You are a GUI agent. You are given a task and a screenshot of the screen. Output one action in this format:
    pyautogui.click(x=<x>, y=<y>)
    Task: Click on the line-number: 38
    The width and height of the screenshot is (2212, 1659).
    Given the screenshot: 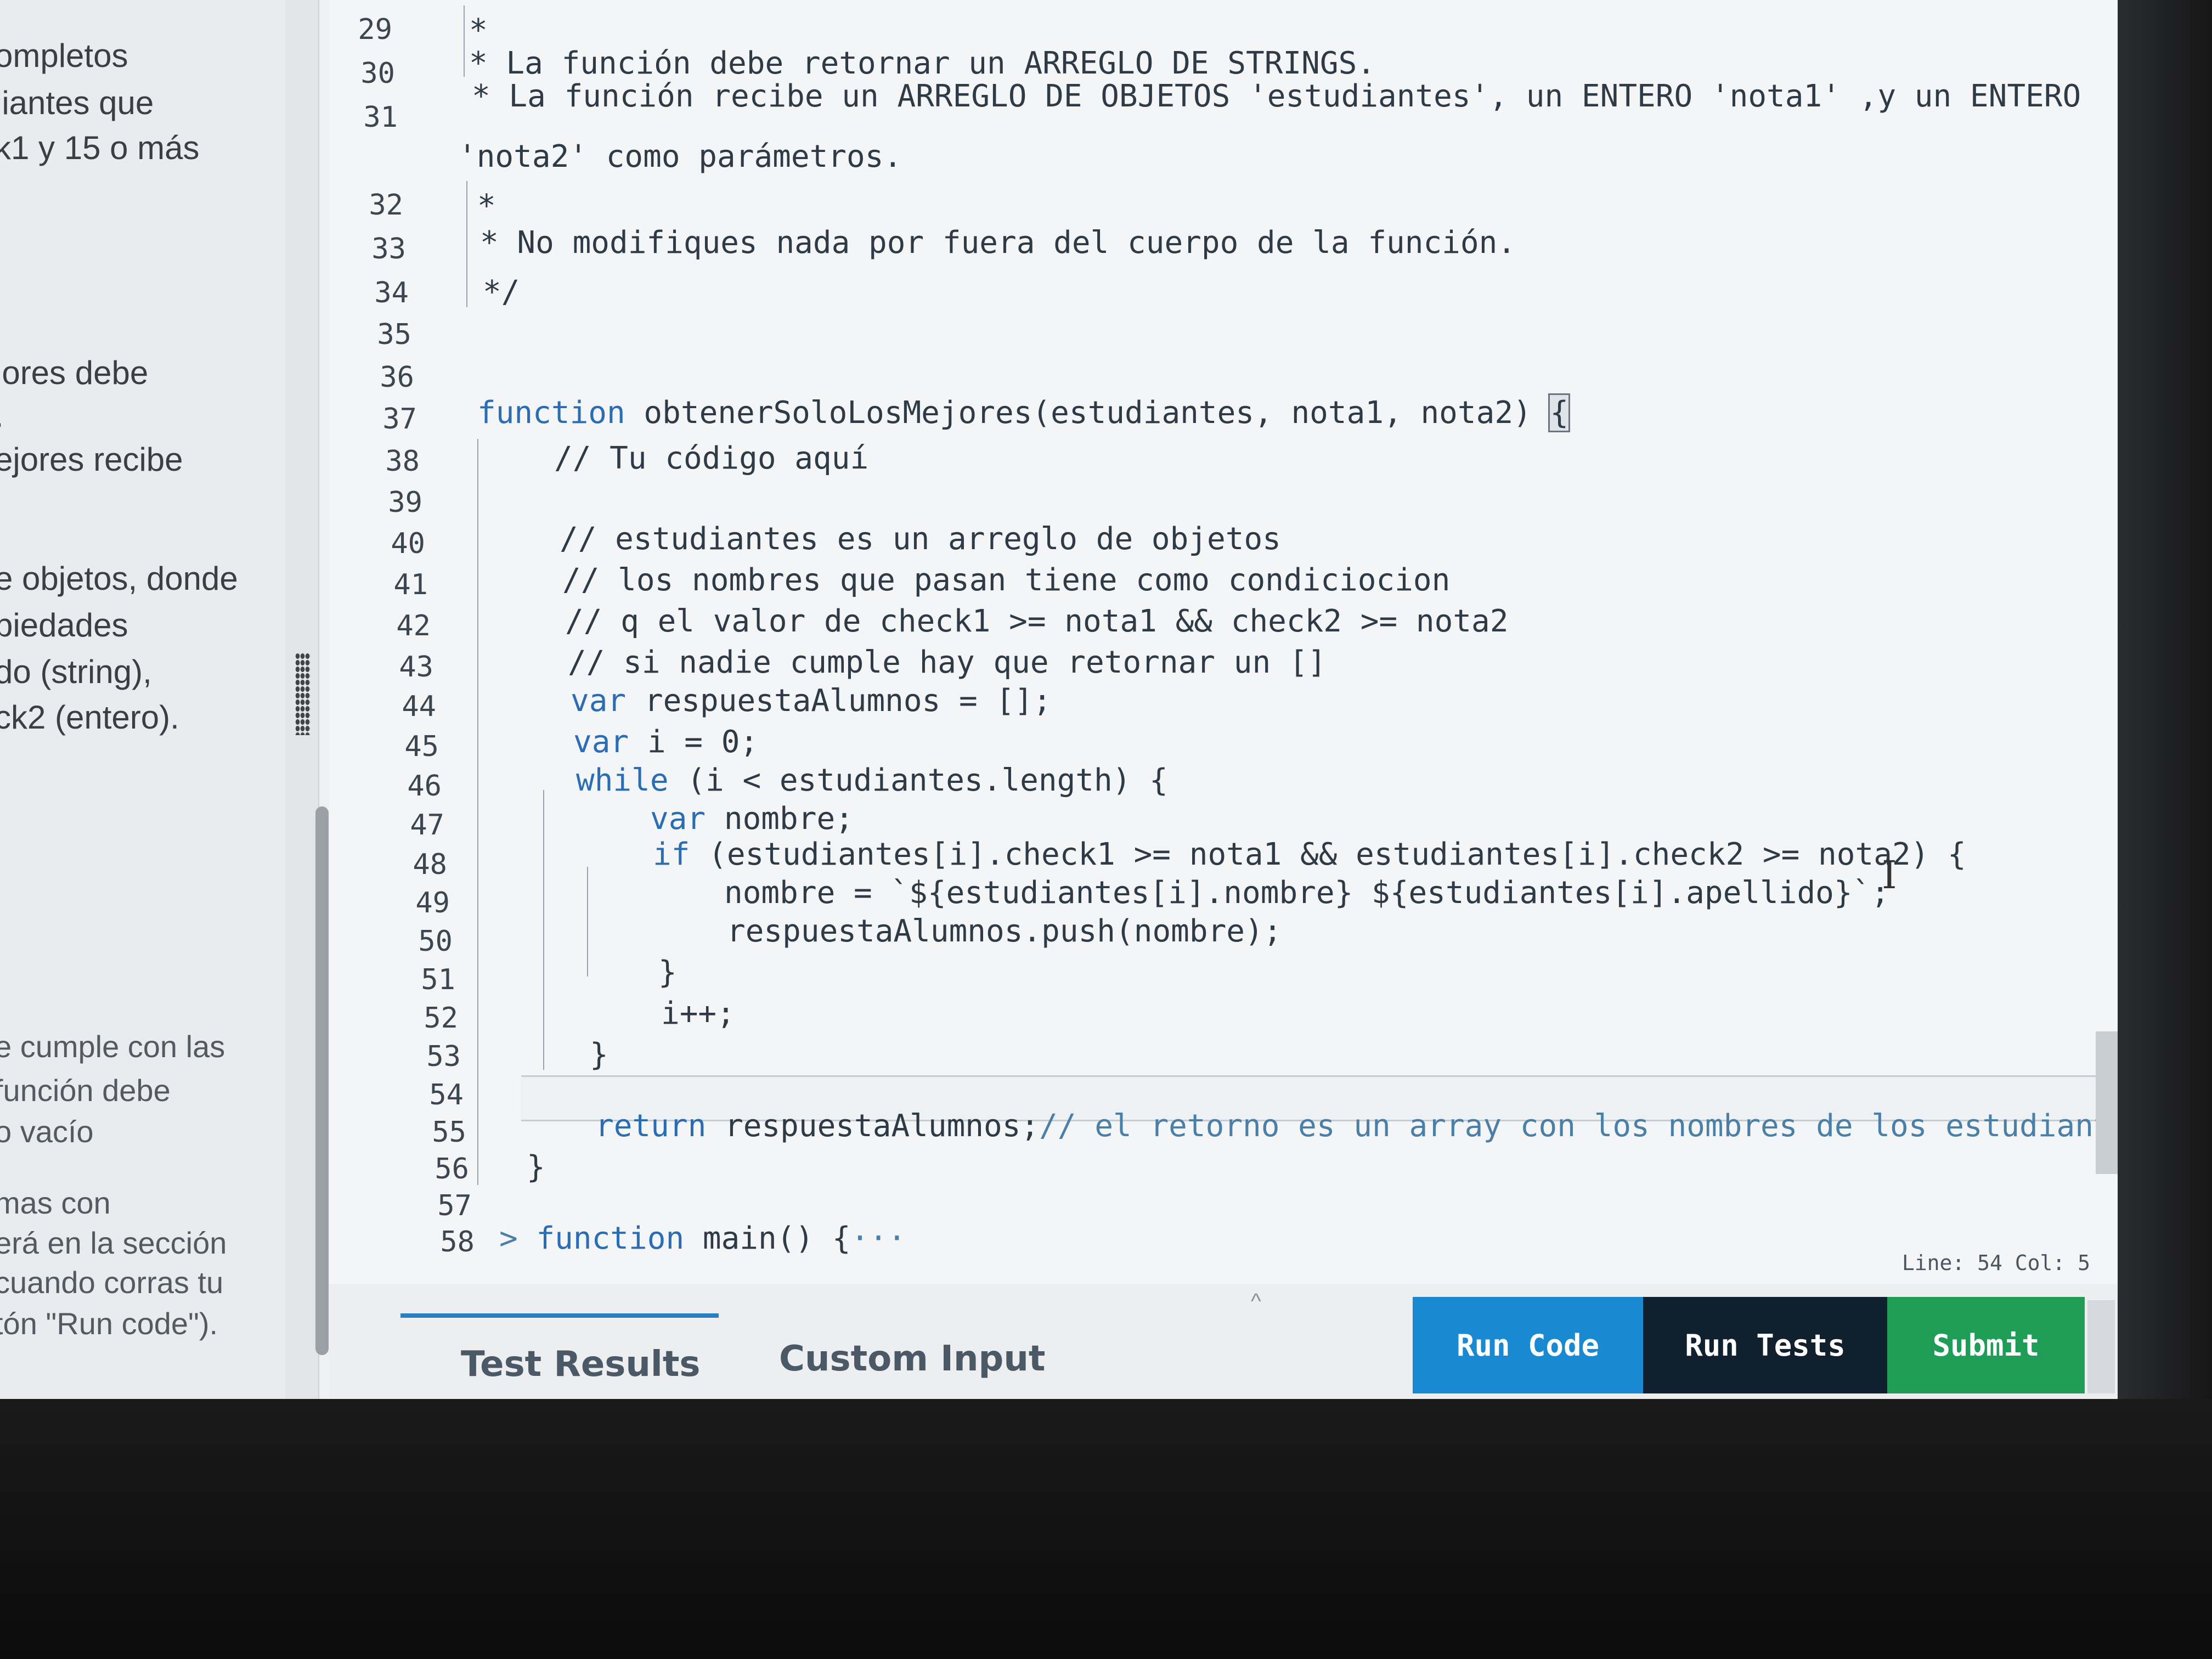 What is the action you would take?
    pyautogui.click(x=403, y=461)
    